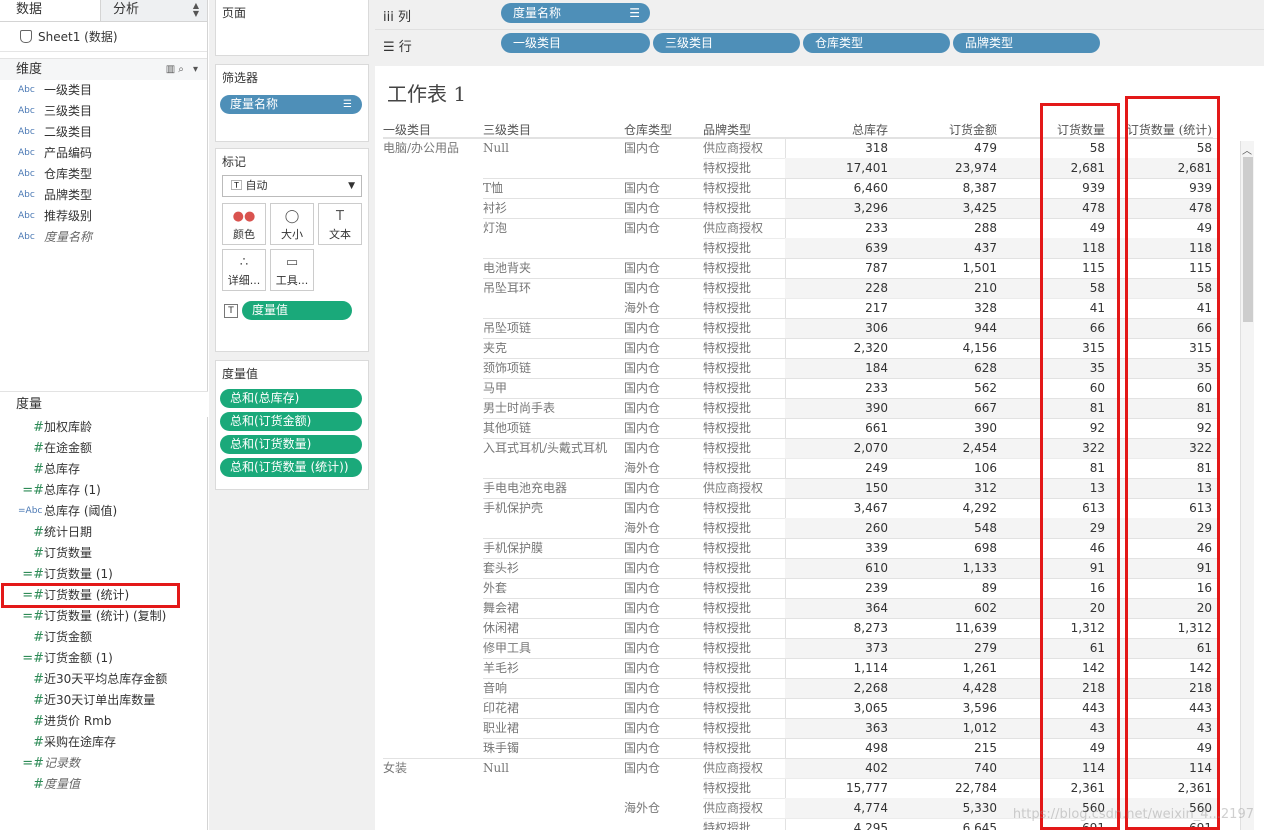  I want to click on measure-cell: 23,974, so click(943, 168).